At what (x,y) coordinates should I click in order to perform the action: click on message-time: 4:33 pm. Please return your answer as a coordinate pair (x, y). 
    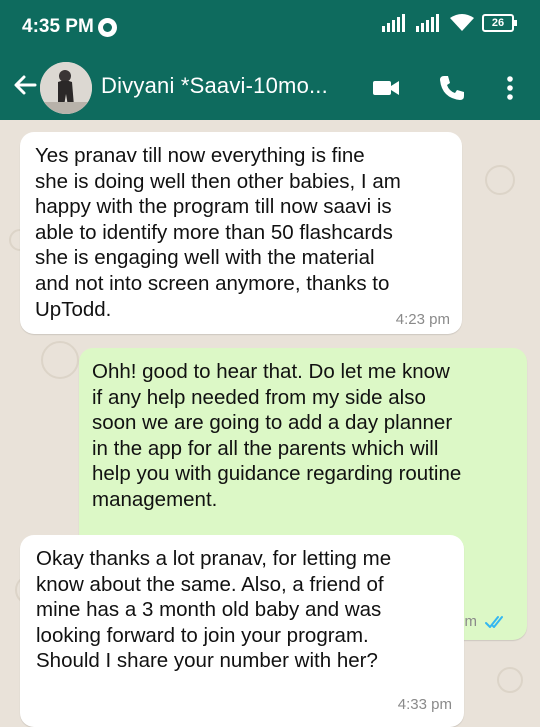
    Looking at the image, I should click on (424, 704).